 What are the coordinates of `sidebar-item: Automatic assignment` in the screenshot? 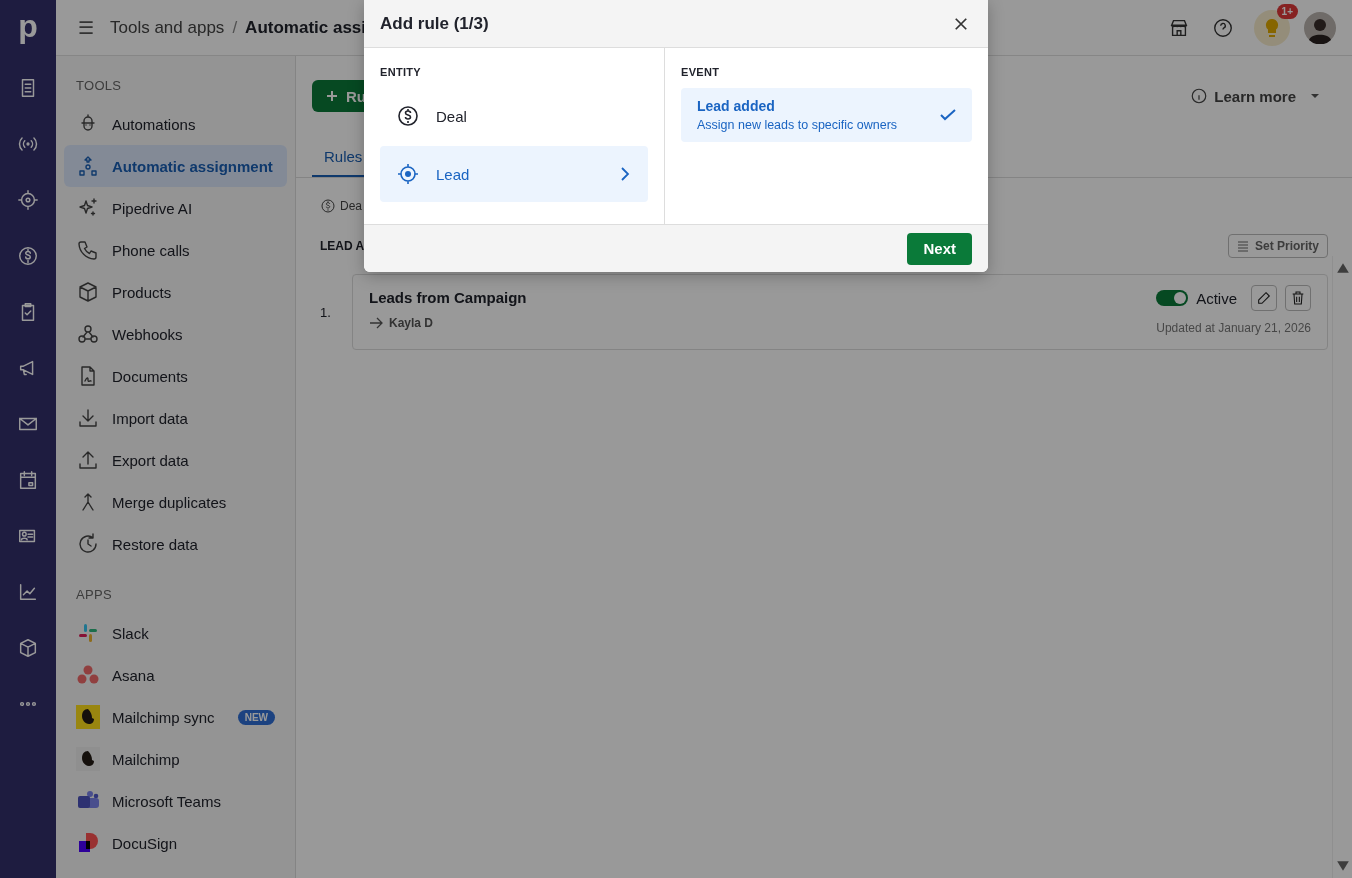 It's located at (175, 166).